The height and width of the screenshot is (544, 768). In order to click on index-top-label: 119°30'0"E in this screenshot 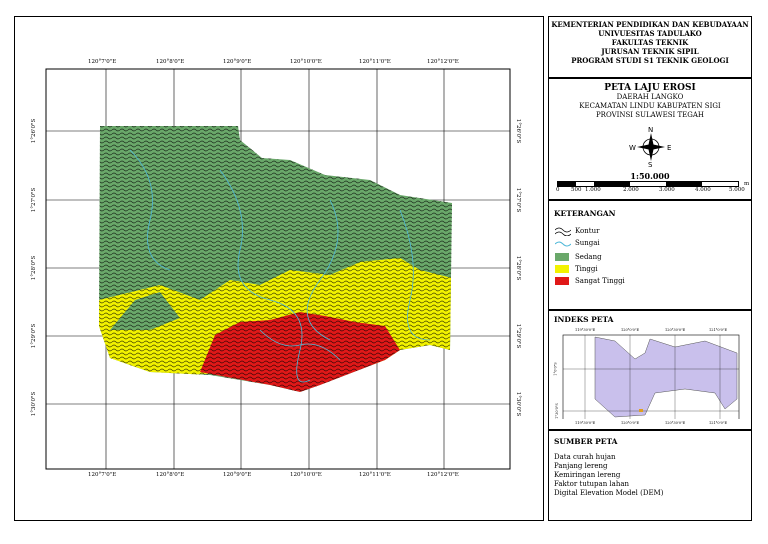, I will do `click(585, 330)`.